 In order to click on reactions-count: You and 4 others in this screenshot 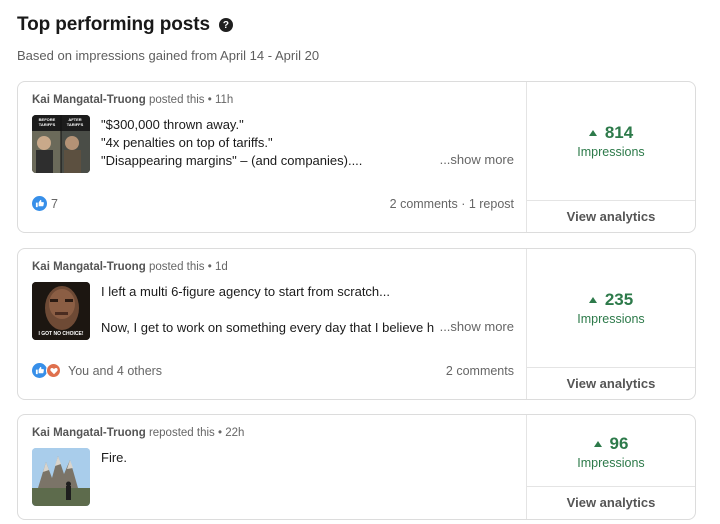, I will do `click(115, 370)`.